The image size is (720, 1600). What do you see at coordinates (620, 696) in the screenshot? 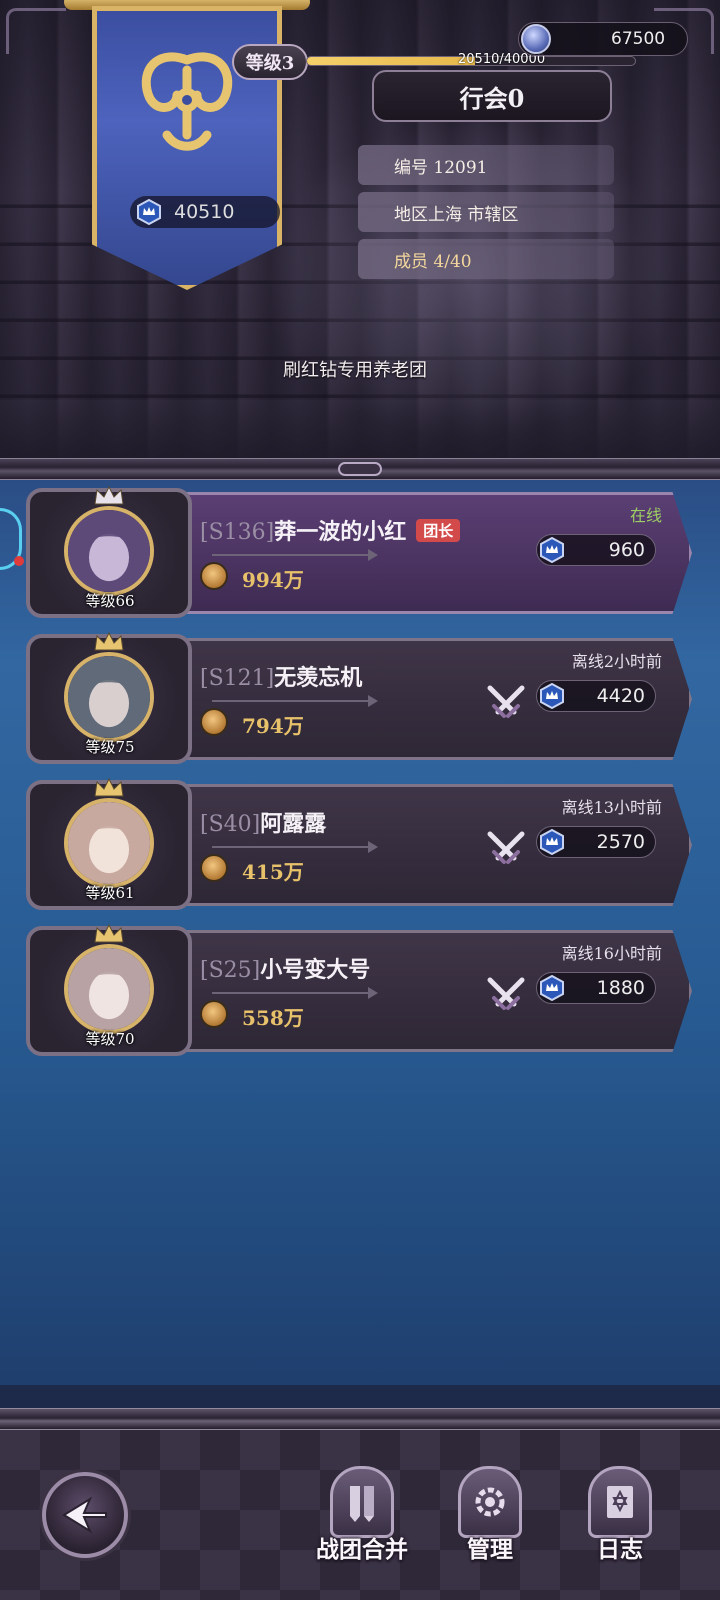
I see `member-contribution-value: 4420` at bounding box center [620, 696].